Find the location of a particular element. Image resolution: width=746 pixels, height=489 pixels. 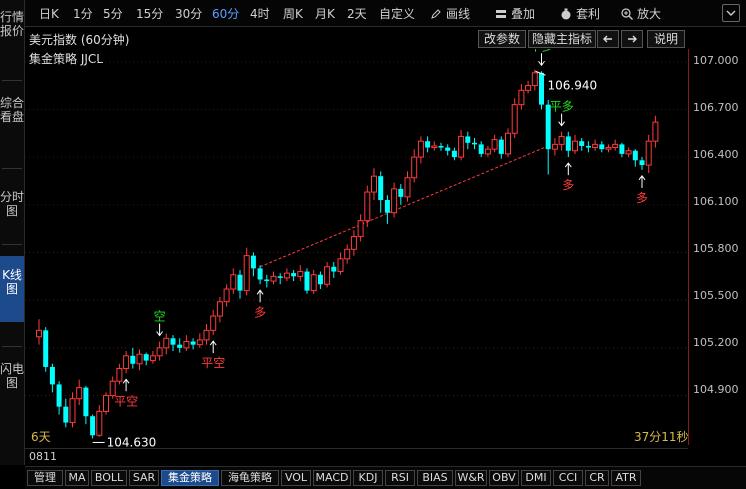

chart-header: 美元指数 (60分钟) 改参数 隐藏主指标 说明 is located at coordinates (356, 38).